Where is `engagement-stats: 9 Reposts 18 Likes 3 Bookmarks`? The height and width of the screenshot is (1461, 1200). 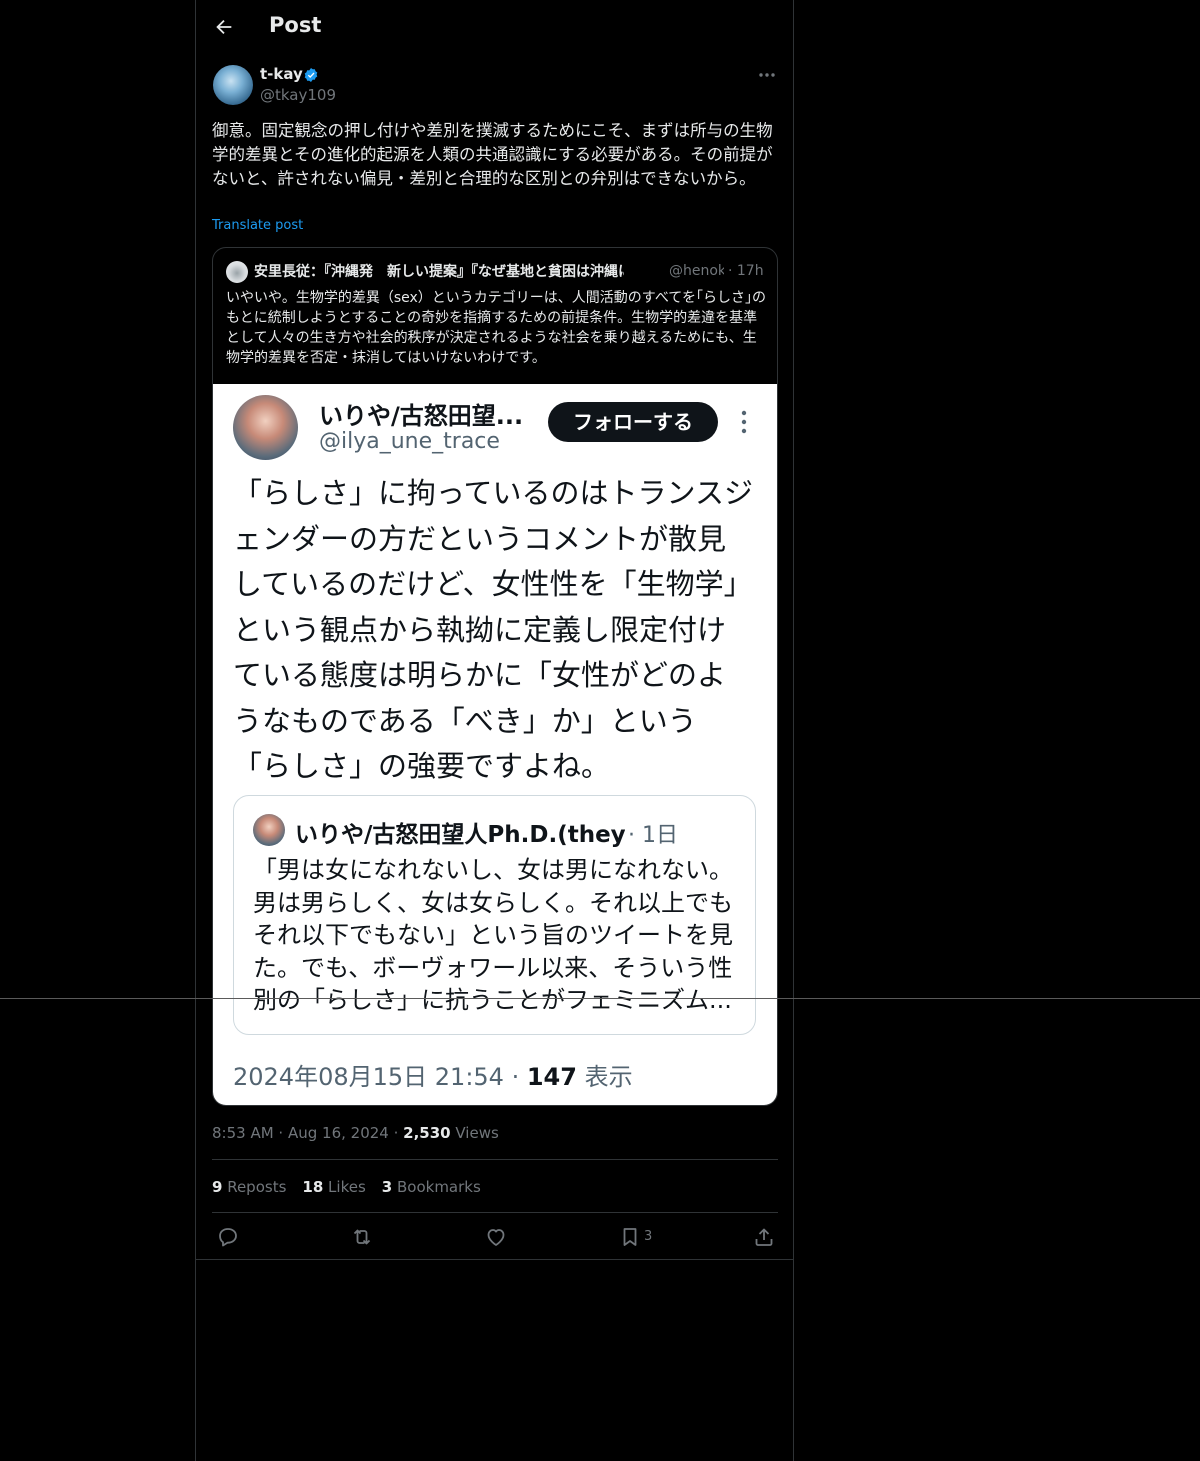 engagement-stats: 9 Reposts 18 Likes 3 Bookmarks is located at coordinates (354, 1187).